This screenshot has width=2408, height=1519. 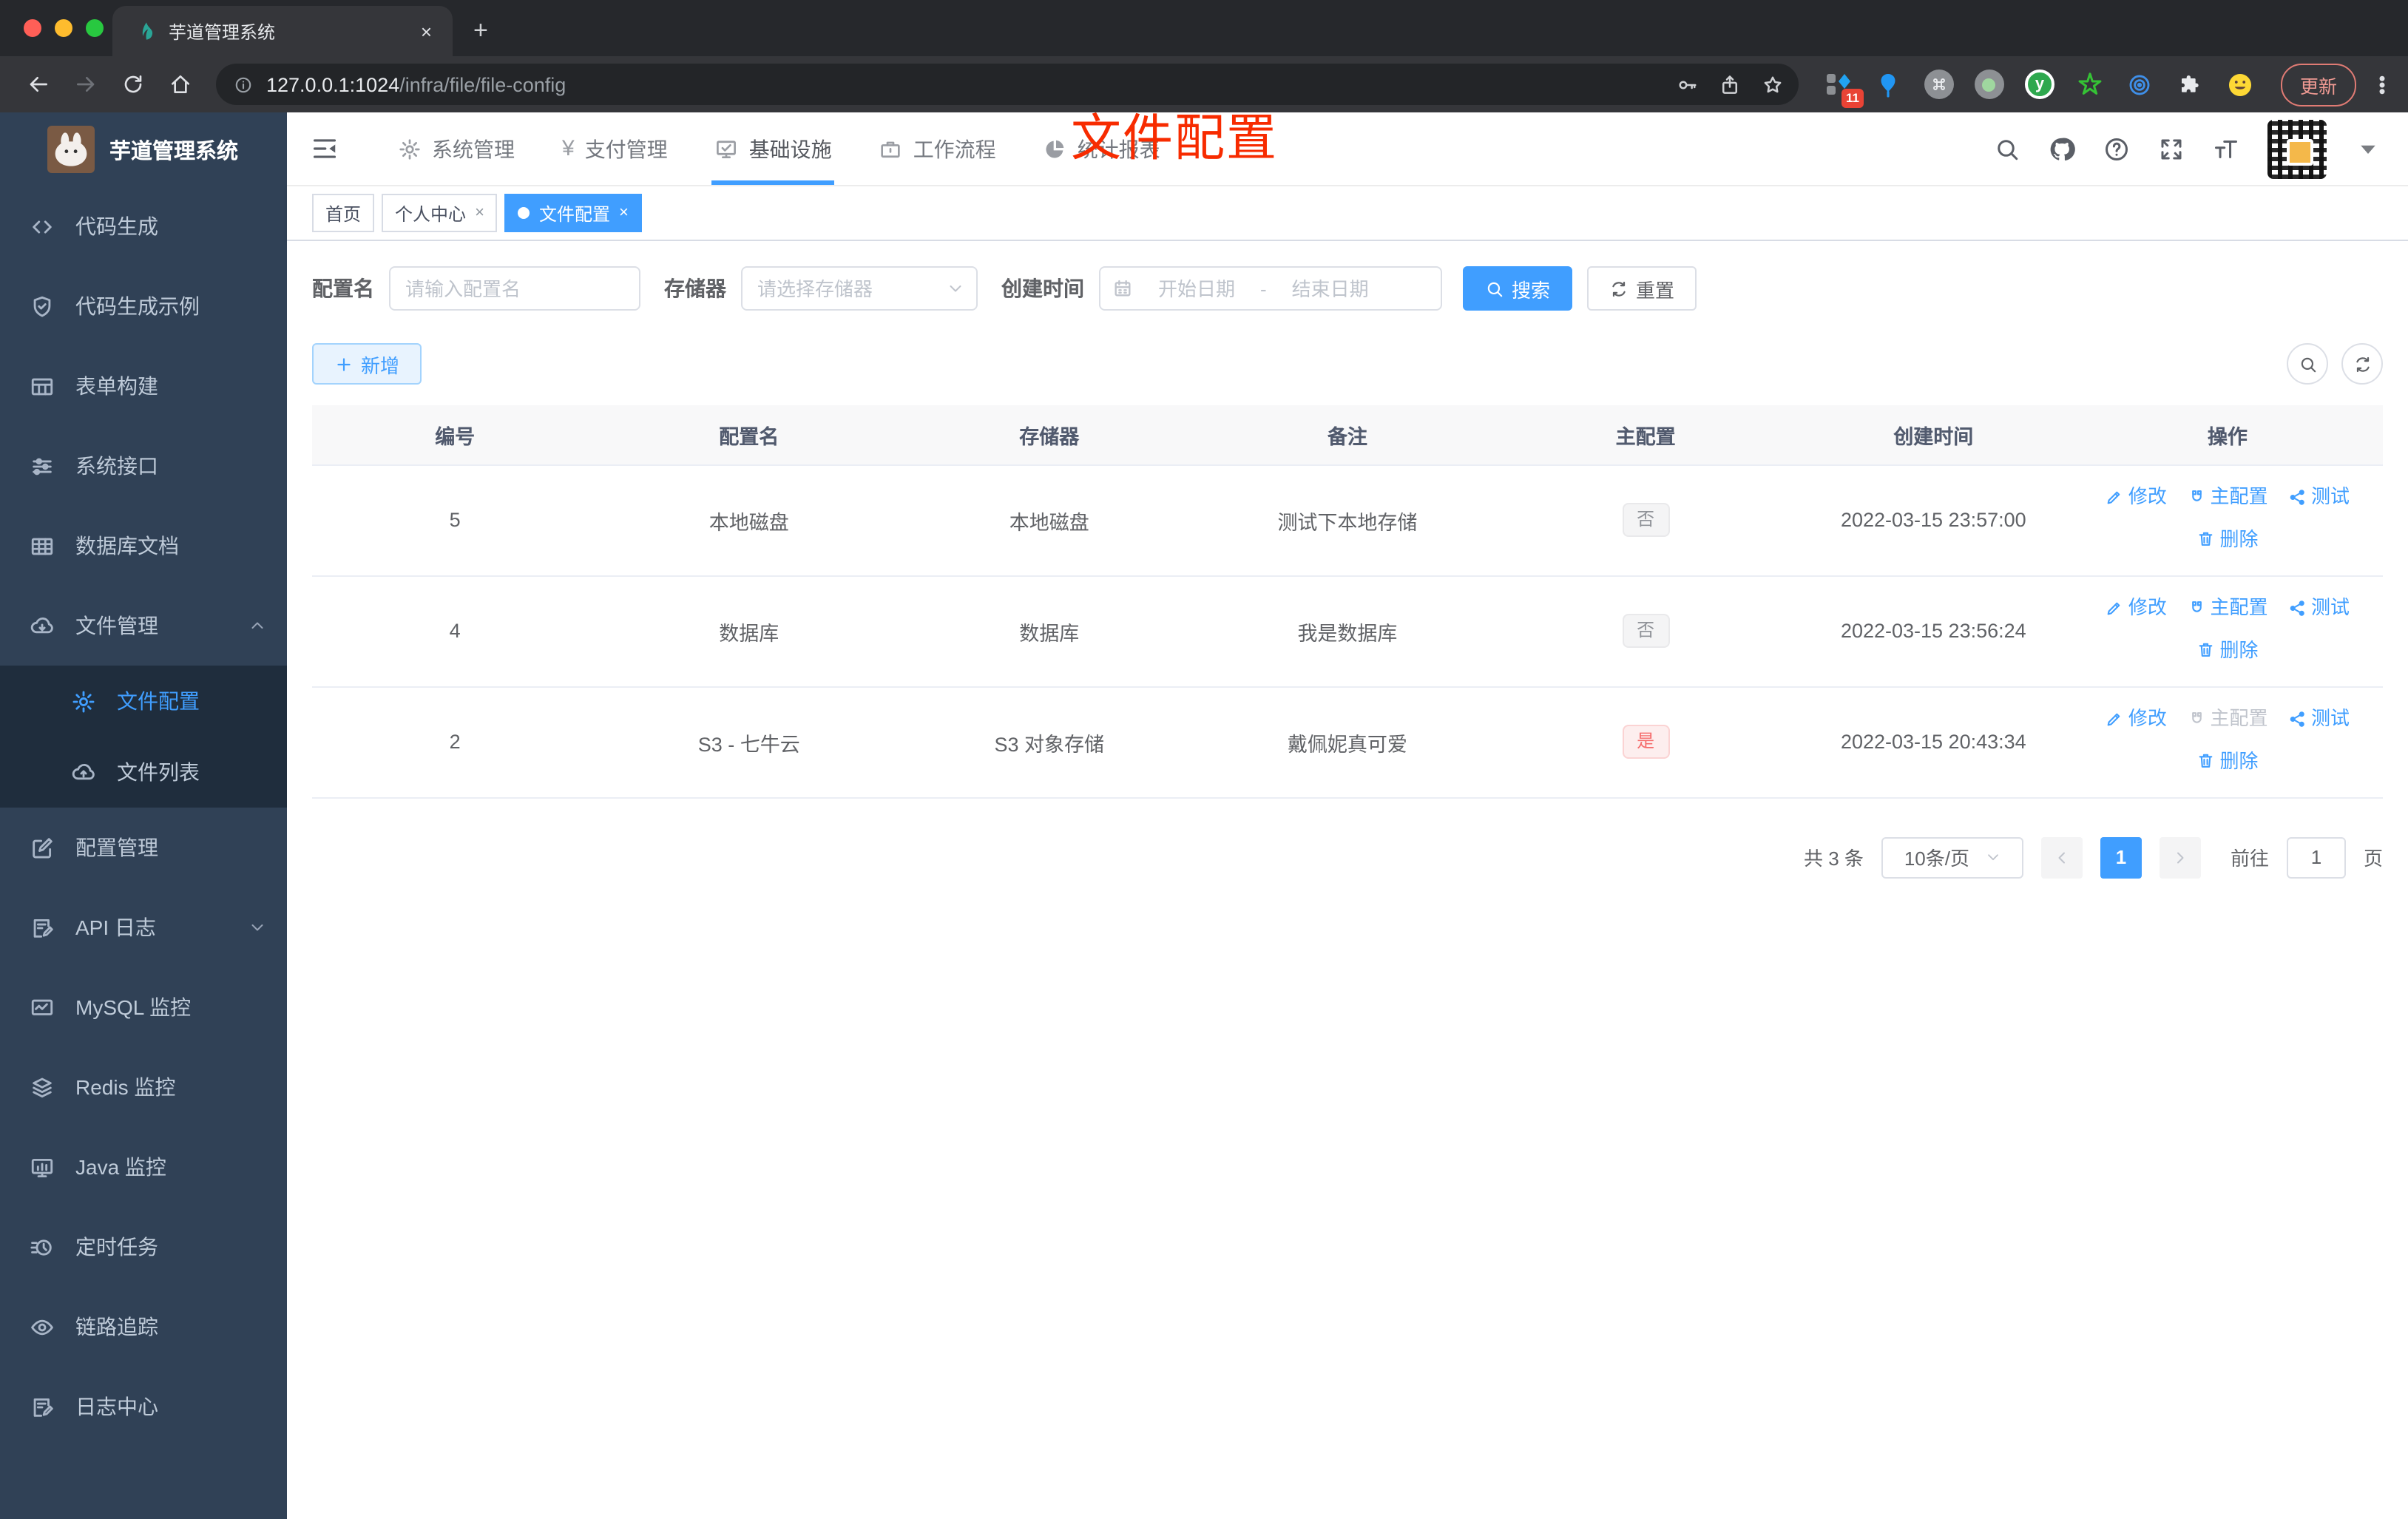 I want to click on address-bar: 127.0.0.1:1024/infra/file/file-config, so click(x=1007, y=84).